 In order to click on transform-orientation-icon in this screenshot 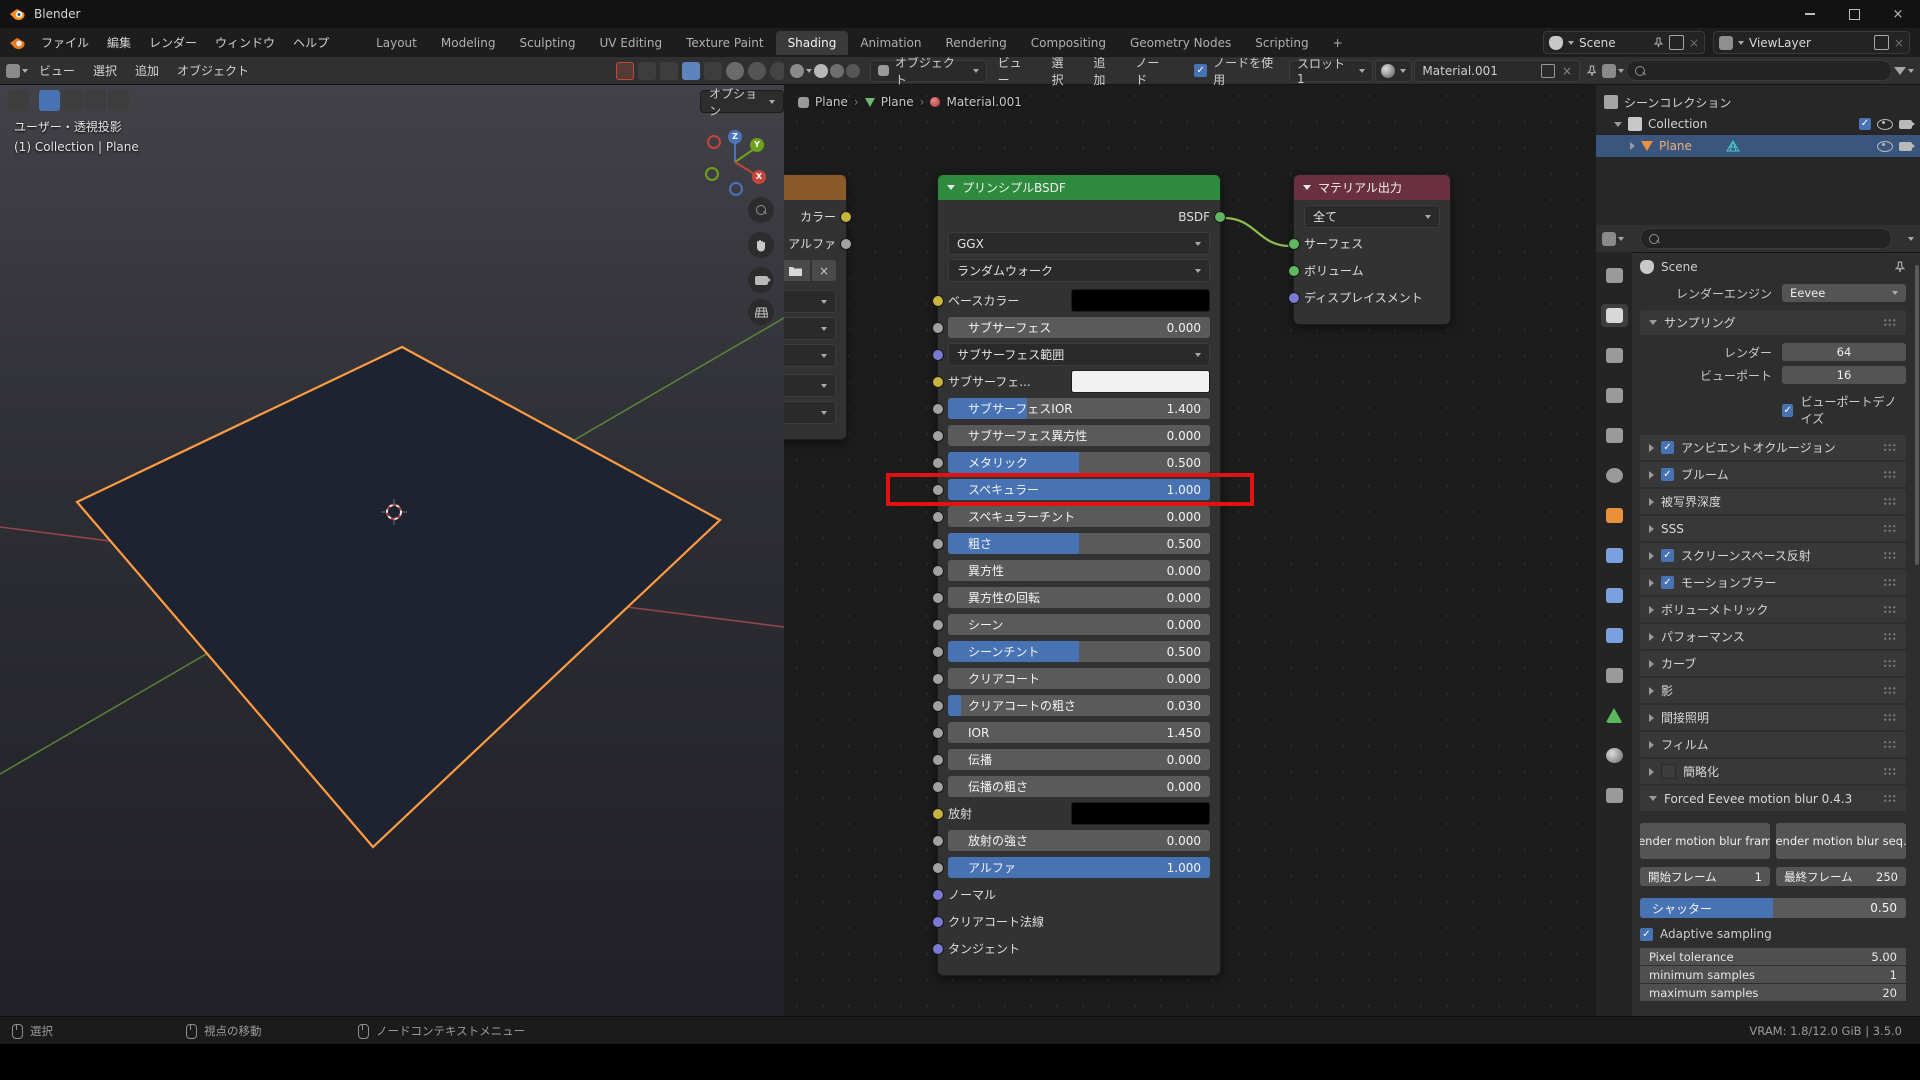, I will do `click(647, 70)`.